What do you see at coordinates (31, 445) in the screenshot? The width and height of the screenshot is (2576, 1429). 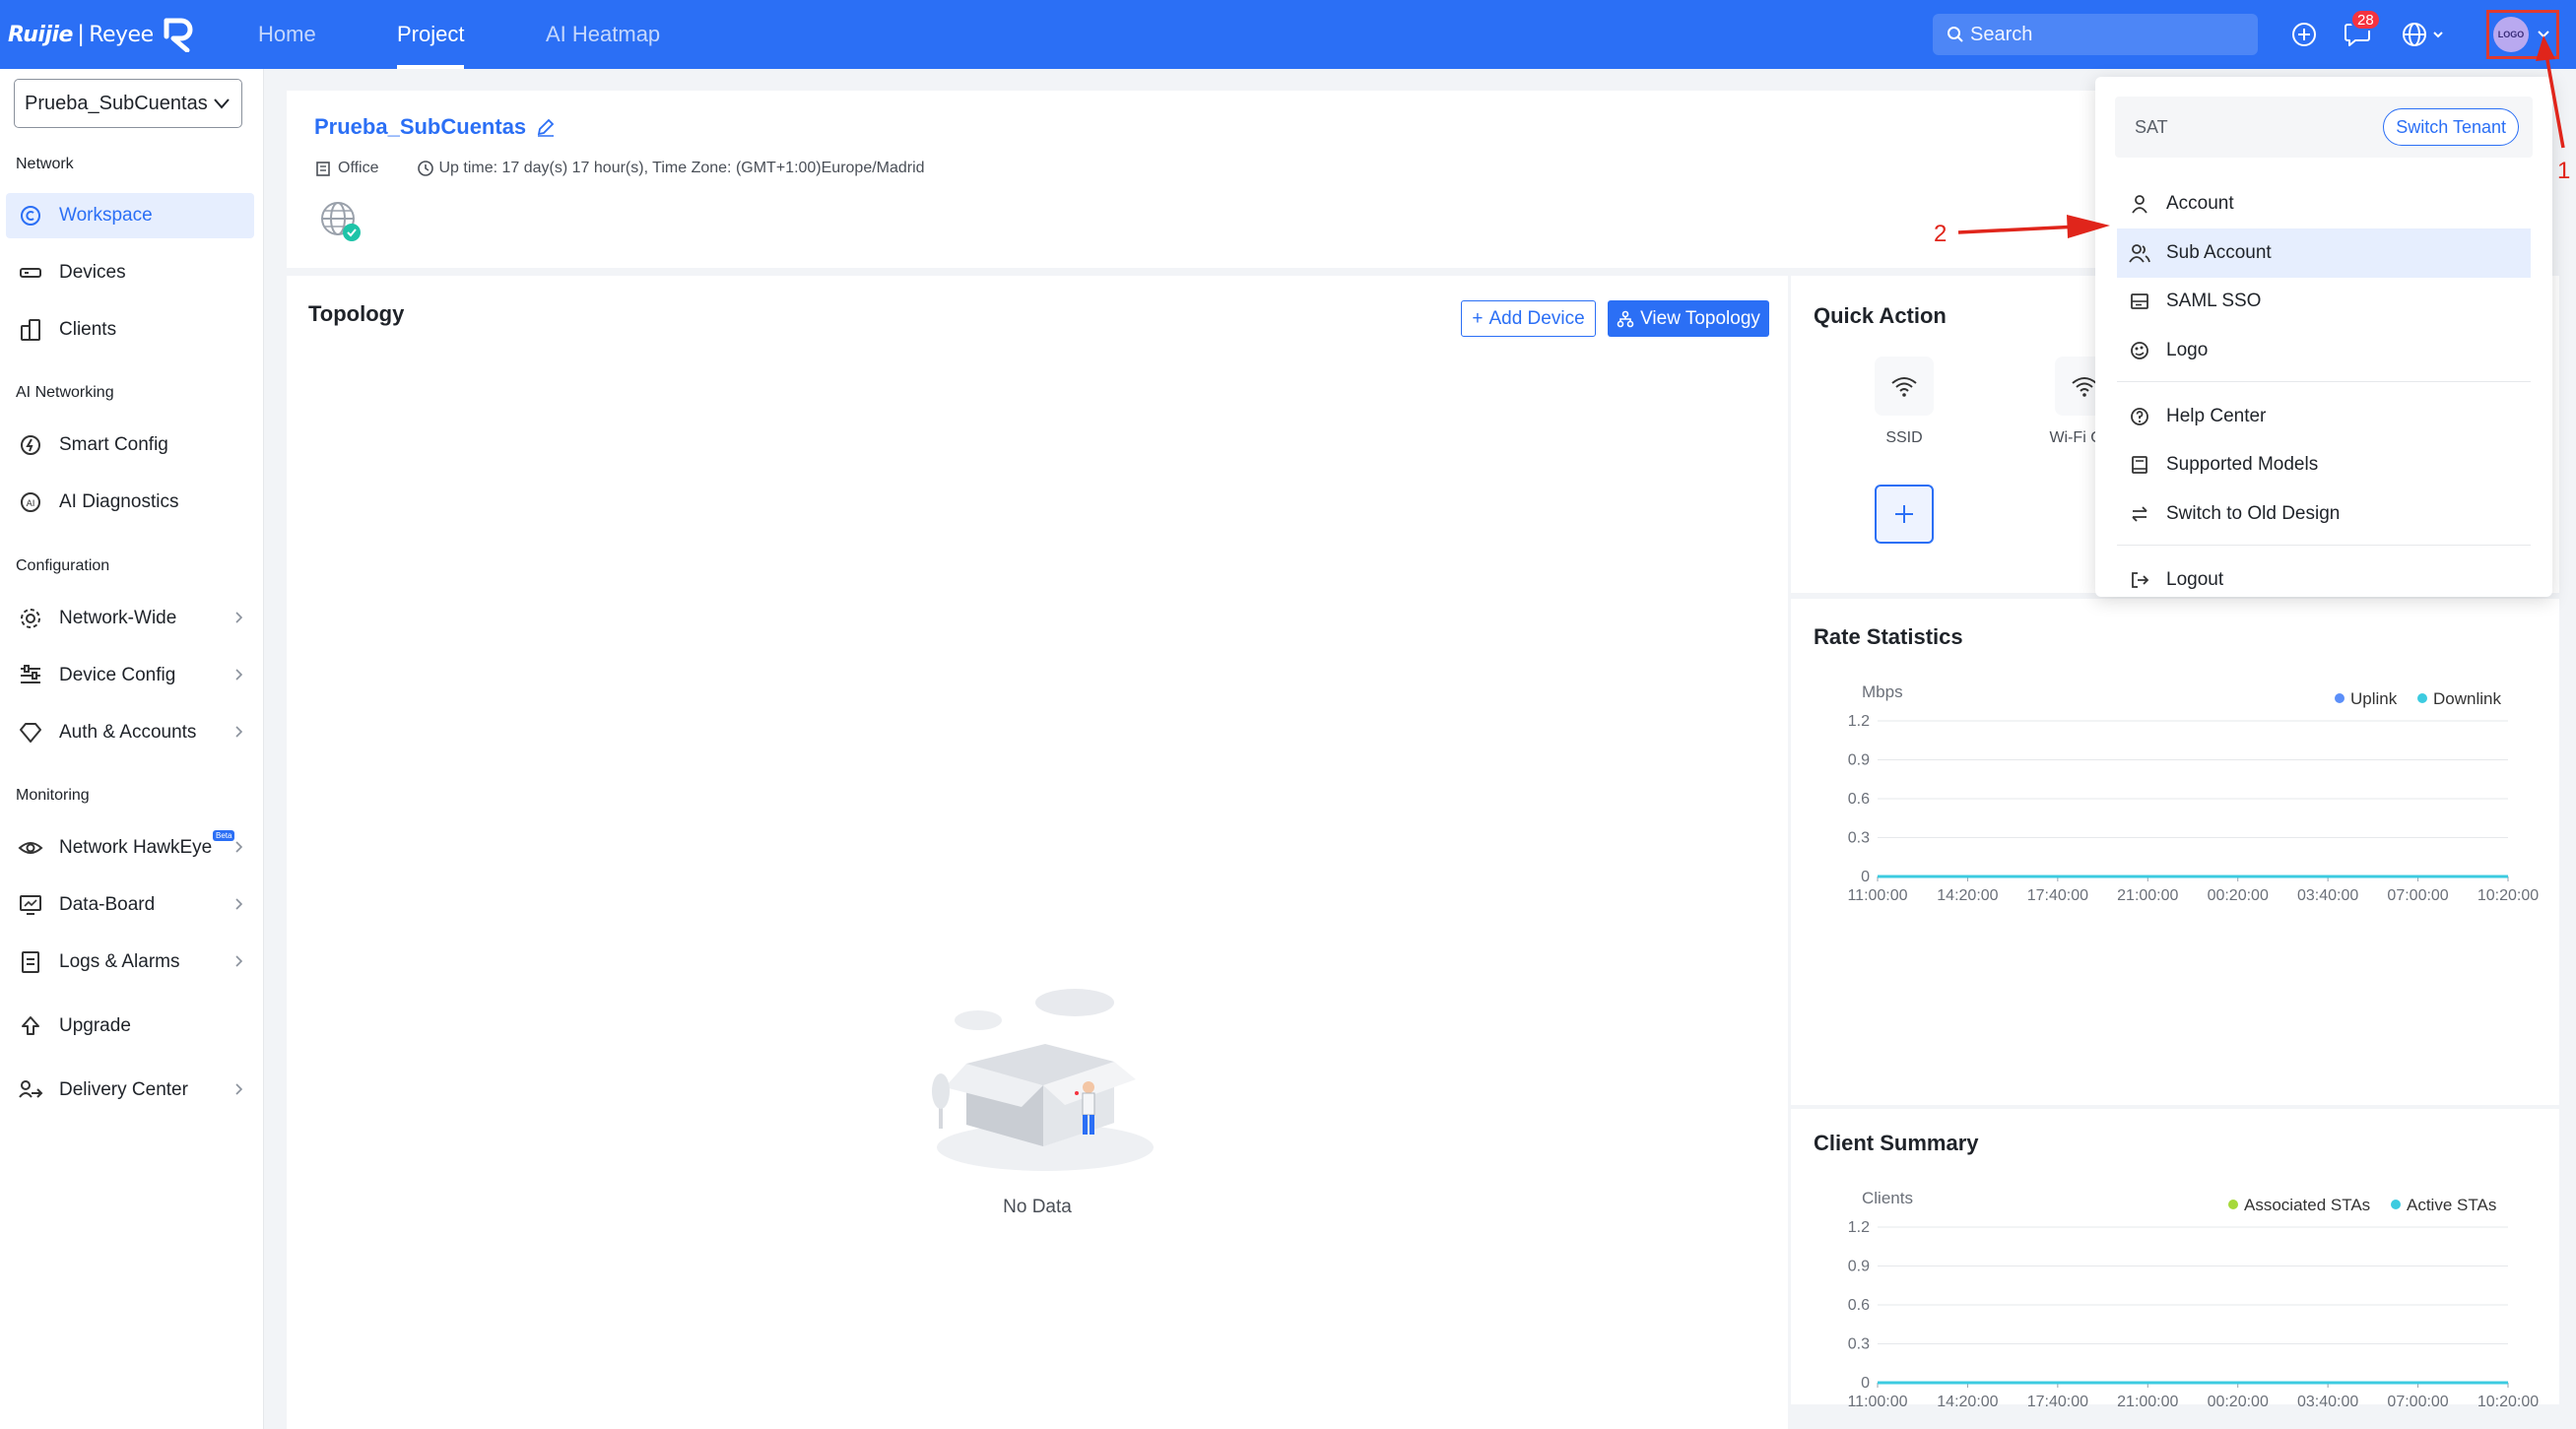 I see `smart-config-icon` at bounding box center [31, 445].